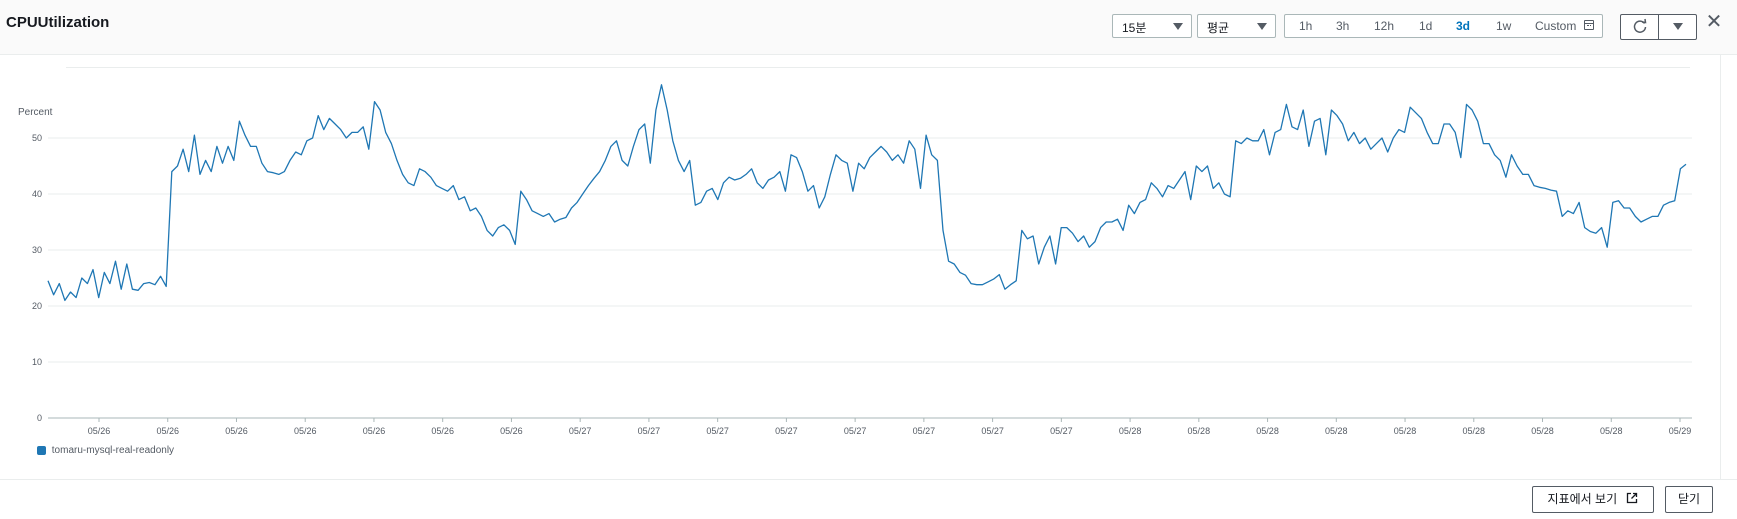 The width and height of the screenshot is (1737, 519). Describe the element at coordinates (37, 250) in the screenshot. I see `y-tick-label: 30` at that location.